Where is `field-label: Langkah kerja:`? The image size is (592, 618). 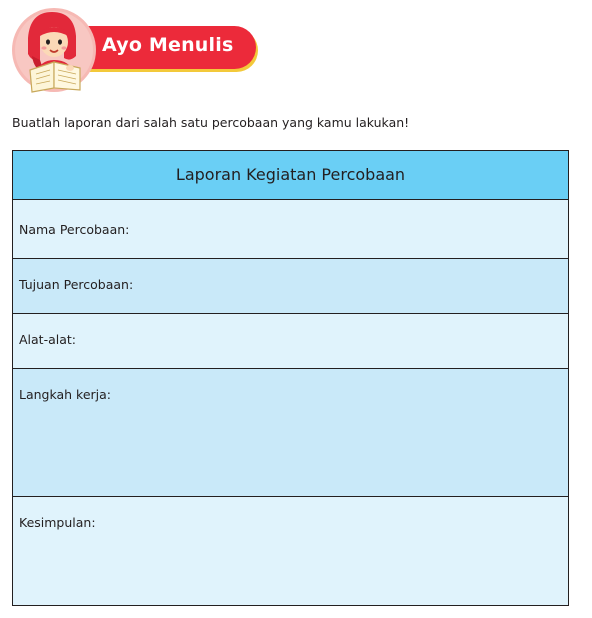 field-label: Langkah kerja: is located at coordinates (65, 394).